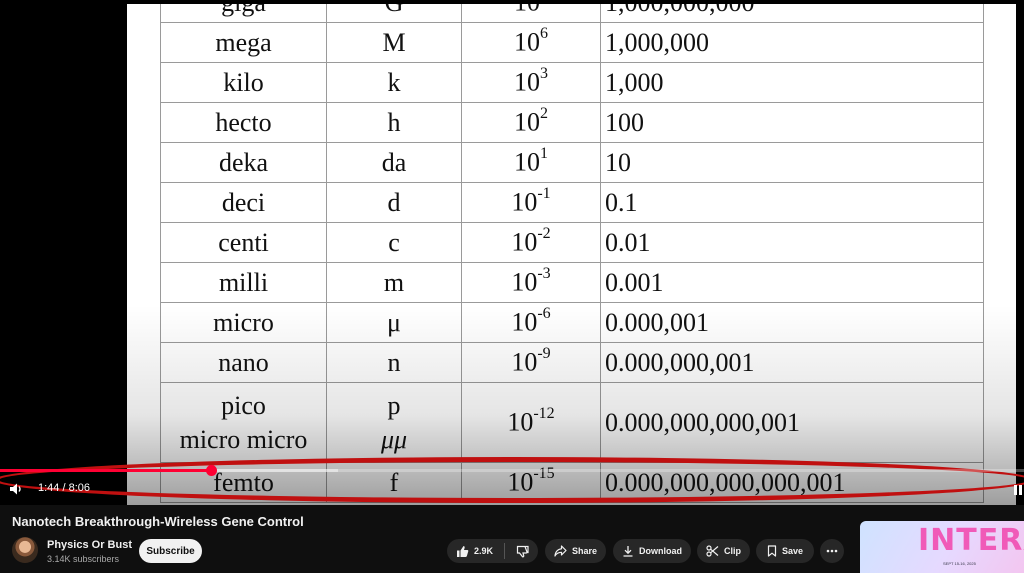 Image resolution: width=1024 pixels, height=573 pixels. What do you see at coordinates (49, 488) in the screenshot?
I see `current-time: 1:44` at bounding box center [49, 488].